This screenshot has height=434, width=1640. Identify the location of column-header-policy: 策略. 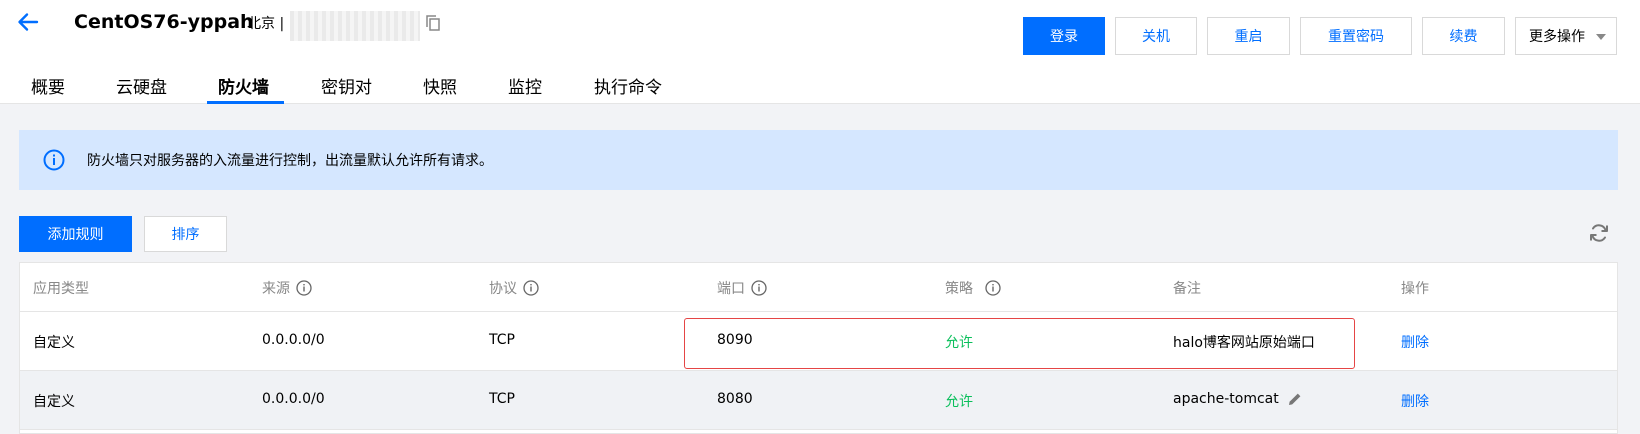
(973, 288).